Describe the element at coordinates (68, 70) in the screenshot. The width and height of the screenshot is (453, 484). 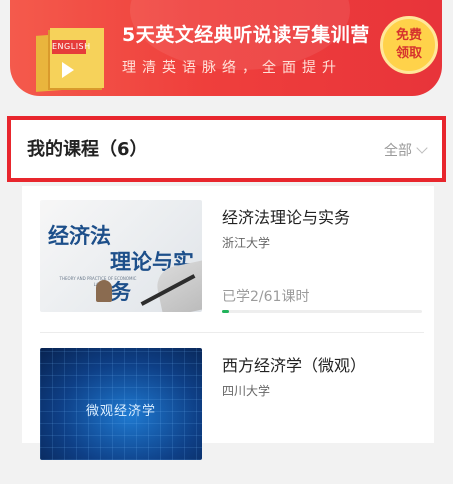
I see `play-icon` at that location.